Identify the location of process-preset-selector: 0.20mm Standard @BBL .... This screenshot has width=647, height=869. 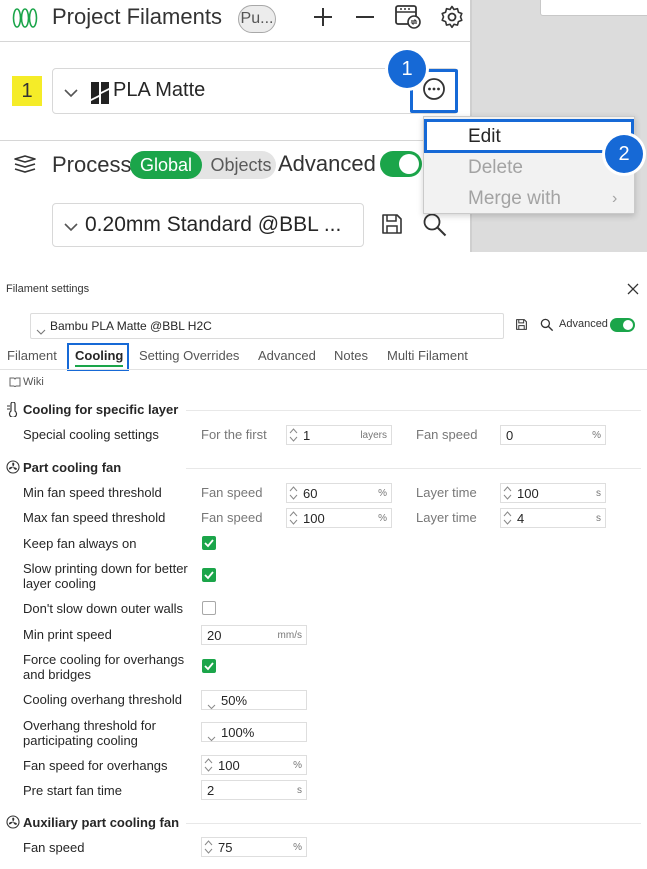
(208, 225).